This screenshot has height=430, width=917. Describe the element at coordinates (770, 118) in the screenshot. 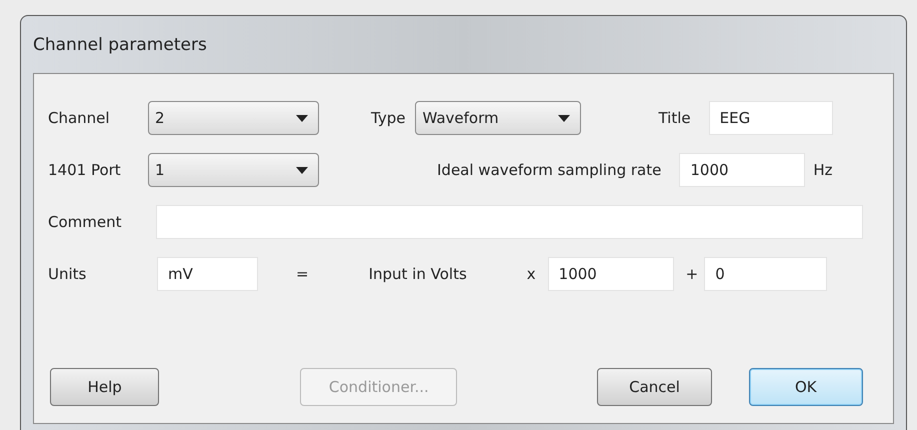

I see `title-field: EEG` at that location.